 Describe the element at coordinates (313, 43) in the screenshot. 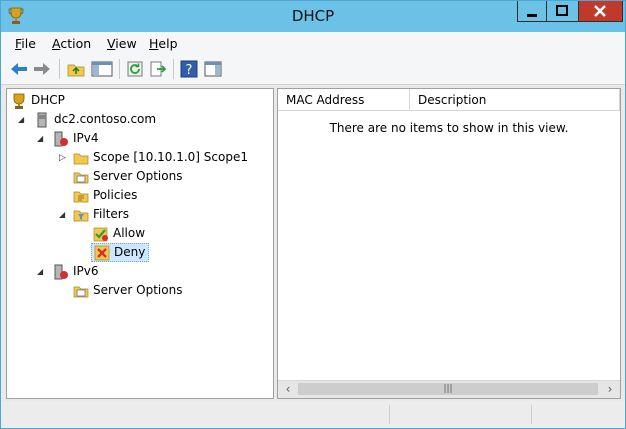

I see `menu-bar: File Action View Help` at that location.